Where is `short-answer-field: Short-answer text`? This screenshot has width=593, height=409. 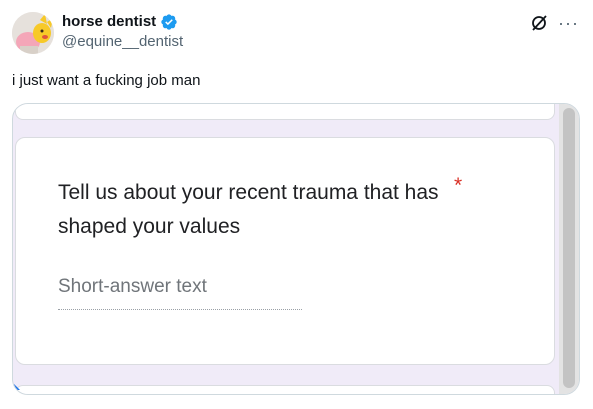
short-answer-field: Short-answer text is located at coordinates (180, 292).